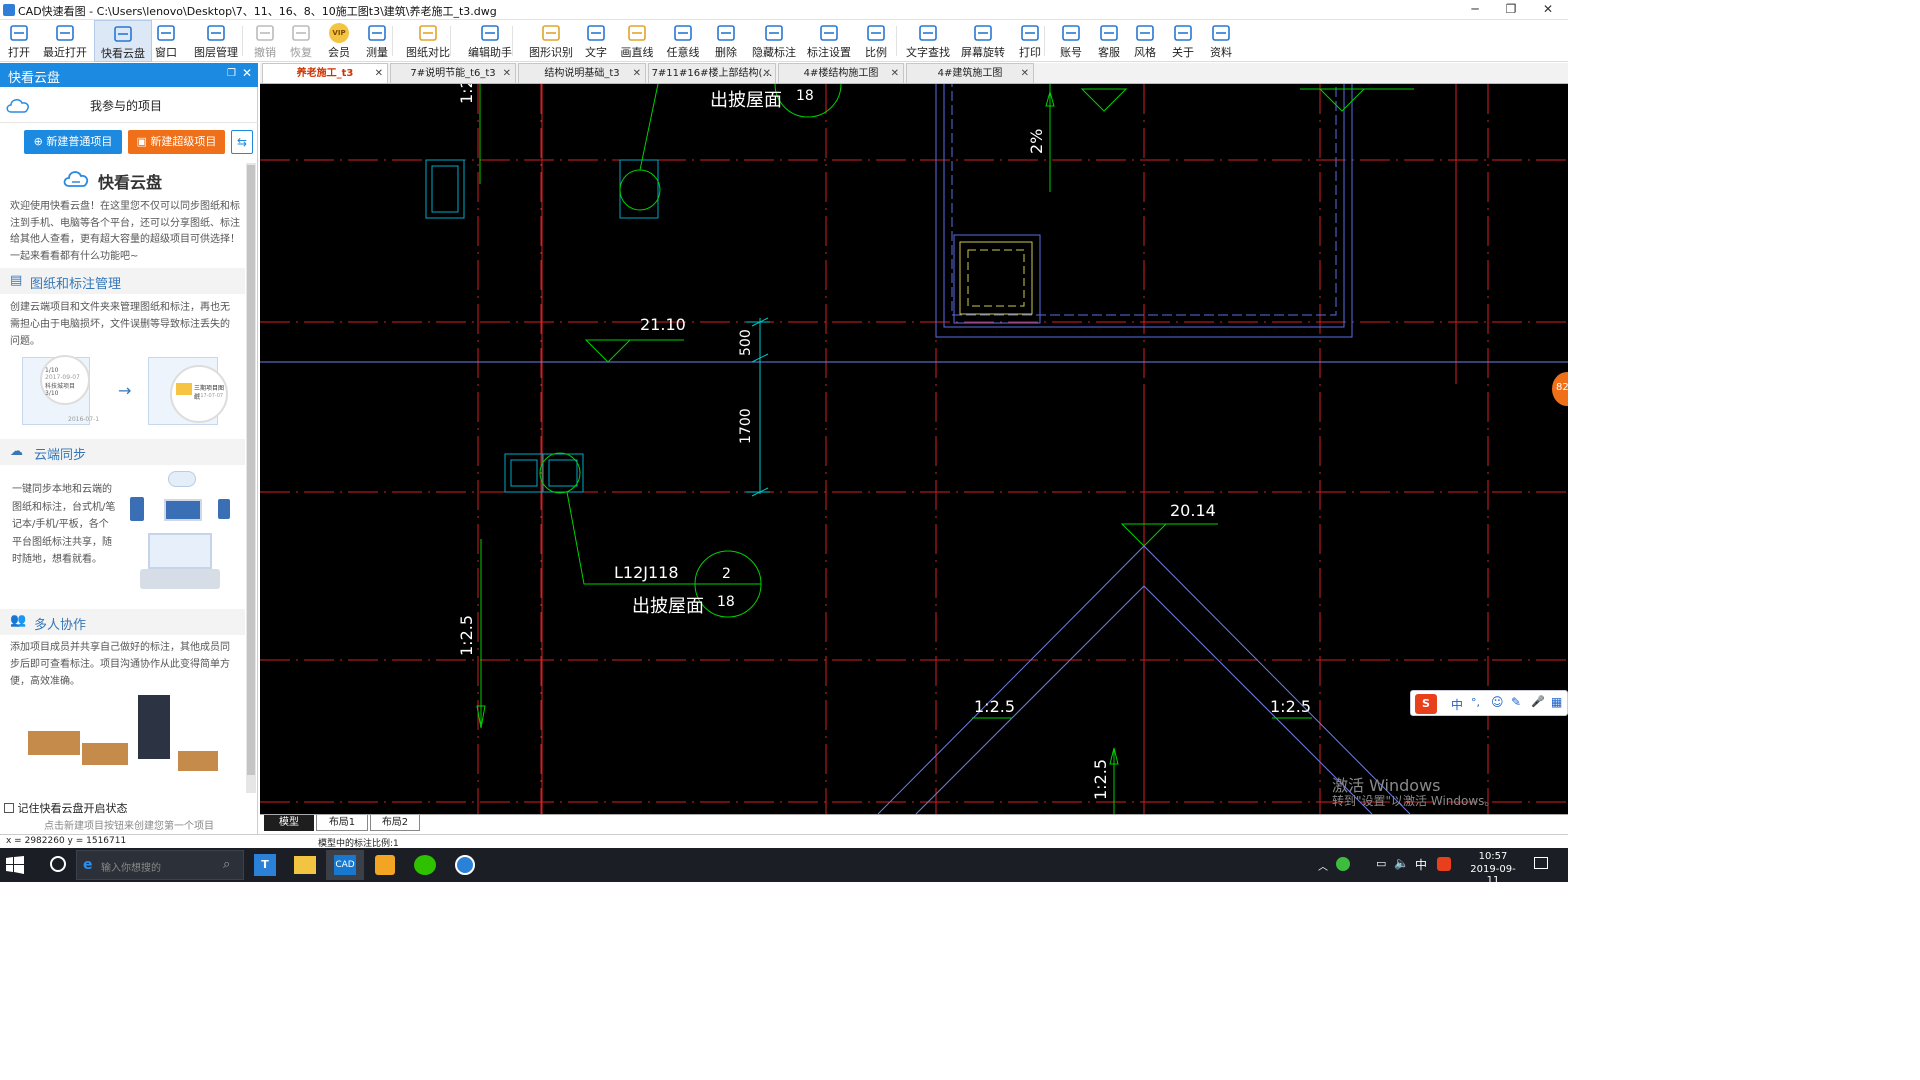  I want to click on toolbar-eraser-button: 删除, so click(726, 41).